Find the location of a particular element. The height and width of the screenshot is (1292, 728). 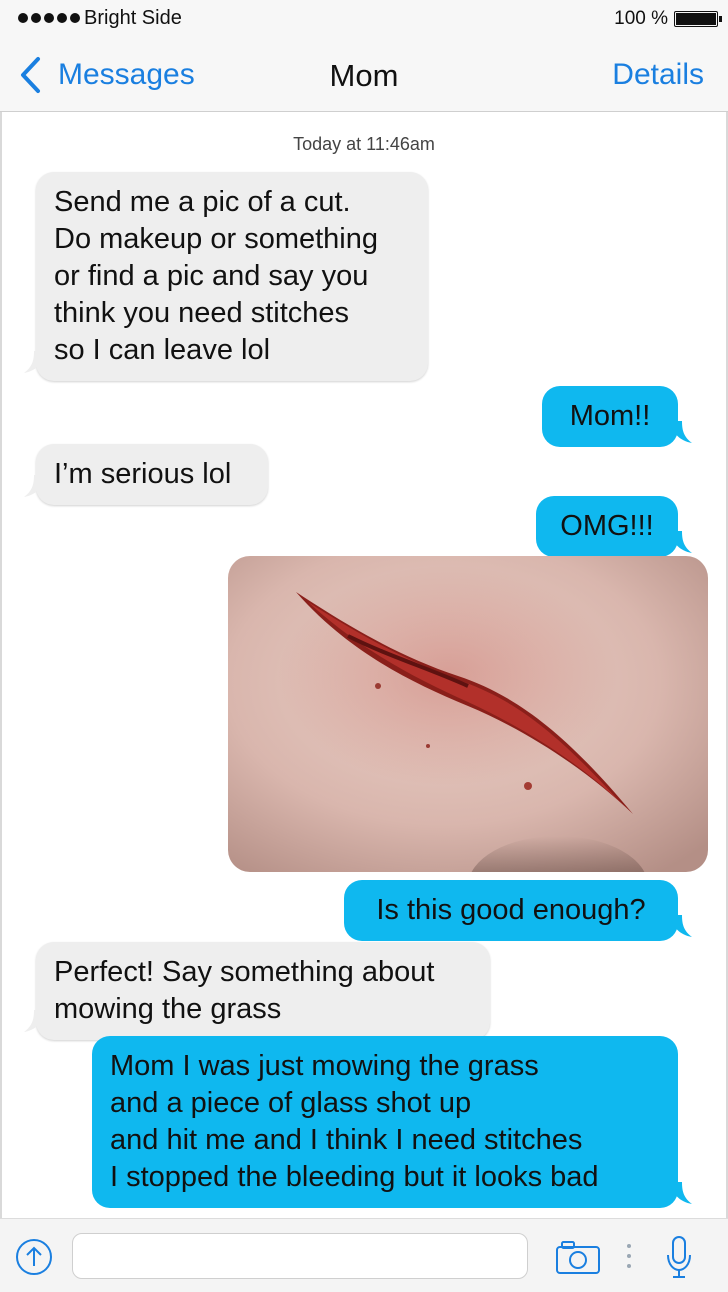

battery-icon is located at coordinates (698, 19).